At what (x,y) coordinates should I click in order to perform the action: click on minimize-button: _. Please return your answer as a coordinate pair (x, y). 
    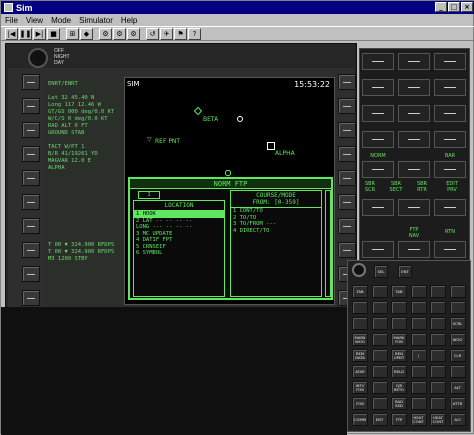
    Looking at the image, I should click on (441, 7).